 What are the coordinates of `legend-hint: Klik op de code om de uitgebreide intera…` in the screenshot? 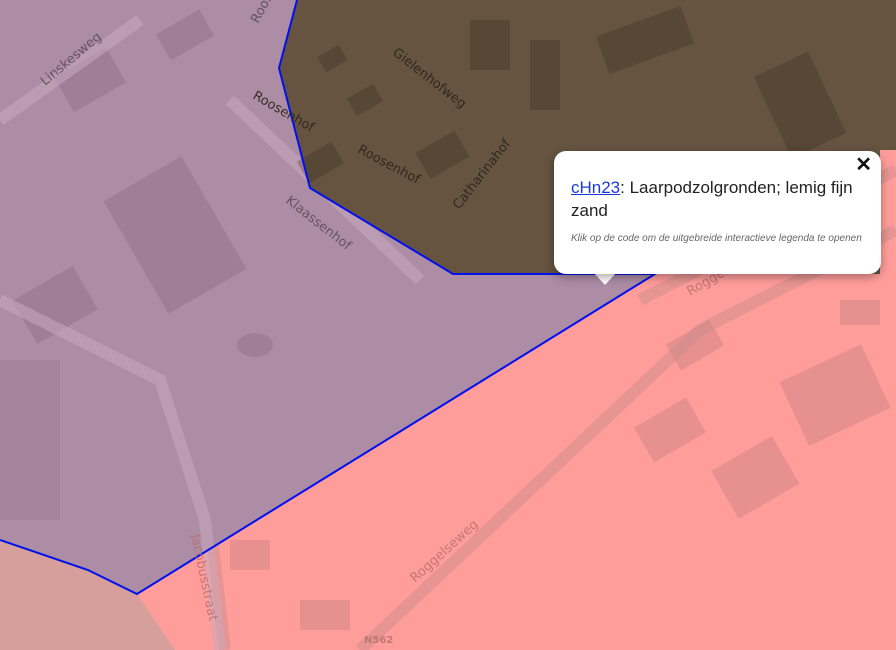 It's located at (716, 238).